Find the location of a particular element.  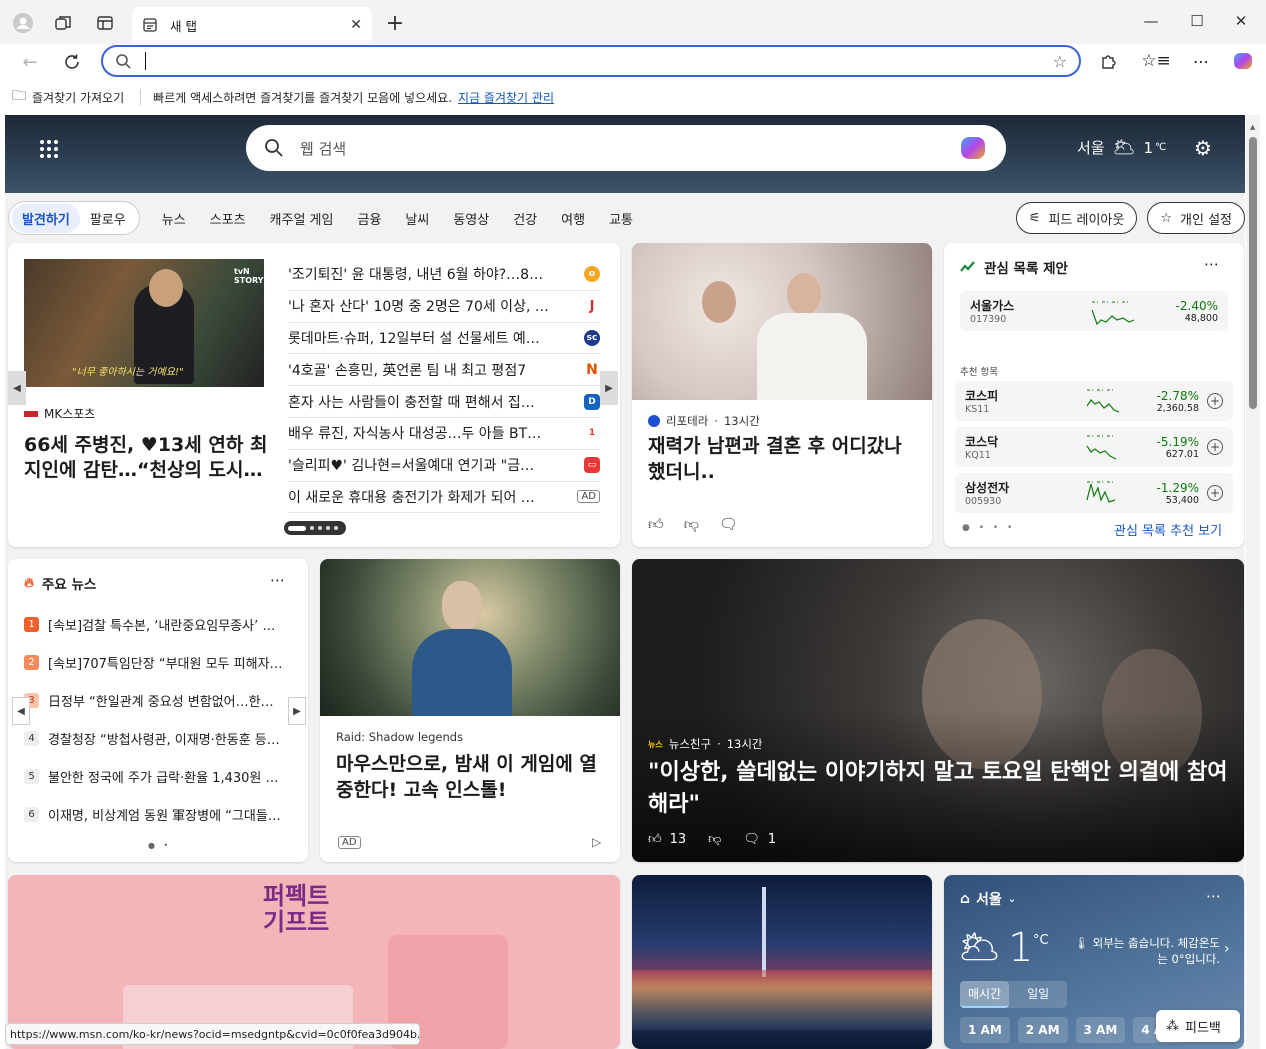

source-badge: sc is located at coordinates (592, 337).